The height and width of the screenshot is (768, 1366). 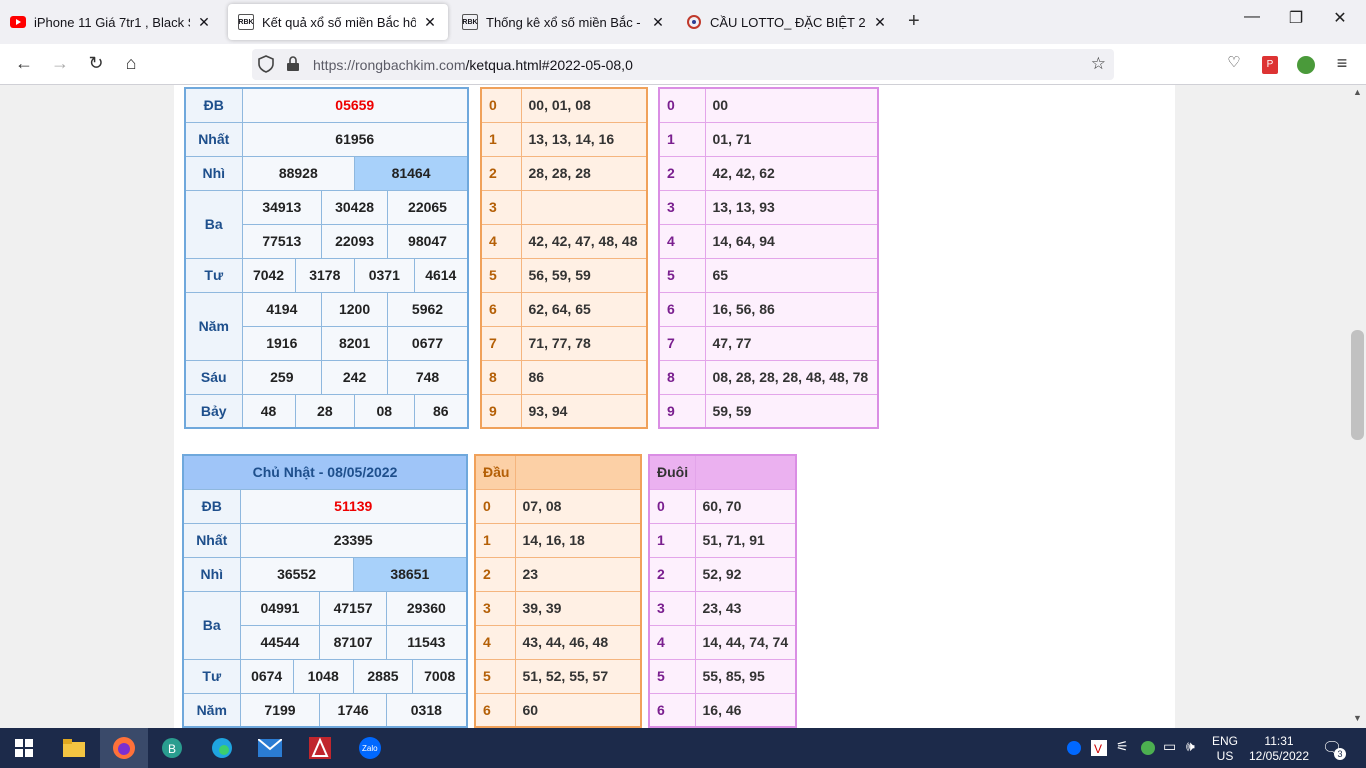 I want to click on table-row: 2 23, so click(x=558, y=574).